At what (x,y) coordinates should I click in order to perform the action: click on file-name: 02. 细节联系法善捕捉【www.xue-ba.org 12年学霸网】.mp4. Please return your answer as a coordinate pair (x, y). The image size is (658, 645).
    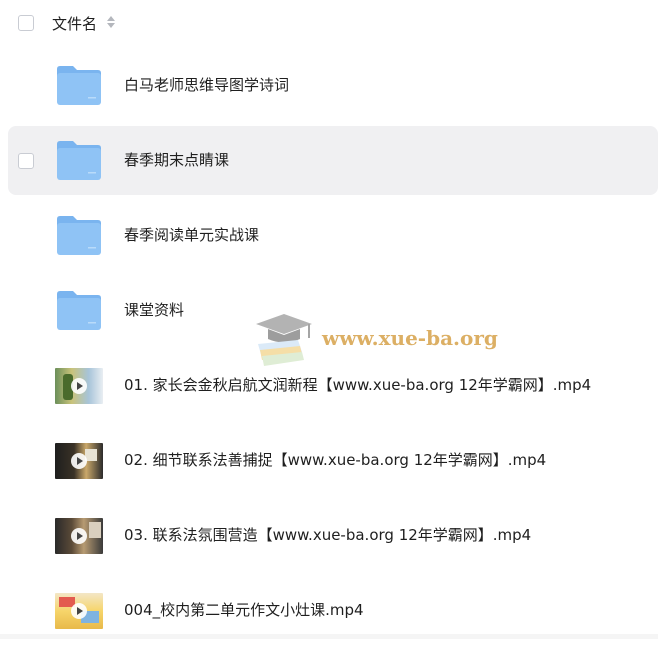
    Looking at the image, I should click on (335, 459).